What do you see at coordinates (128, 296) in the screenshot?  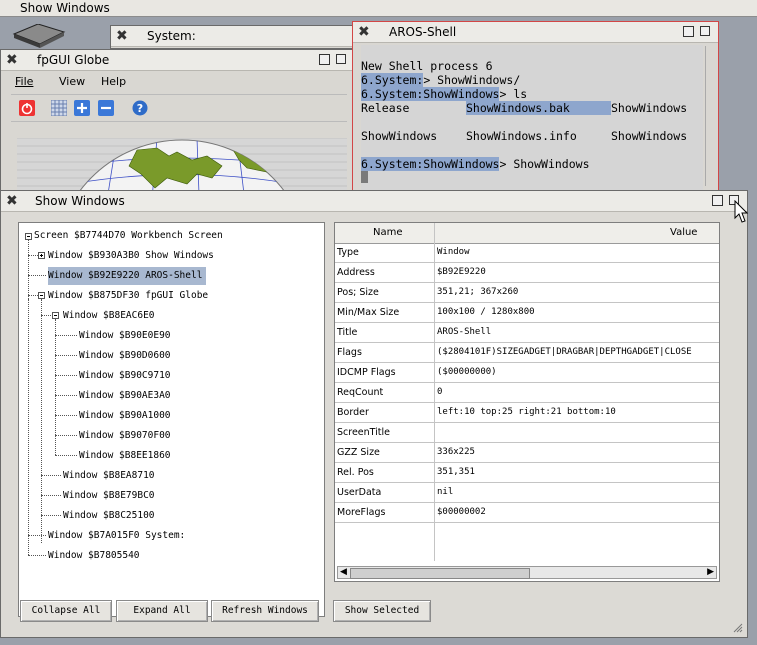 I see `tree-item: Window $B875DF30 fpGUI Globe` at bounding box center [128, 296].